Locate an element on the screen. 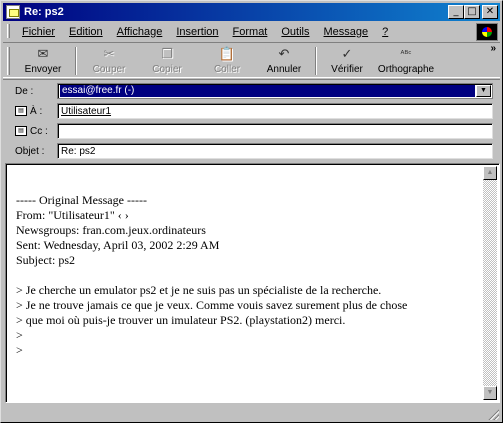  from-dropdown: essai@free.fr (-) ▼ is located at coordinates (275, 91).